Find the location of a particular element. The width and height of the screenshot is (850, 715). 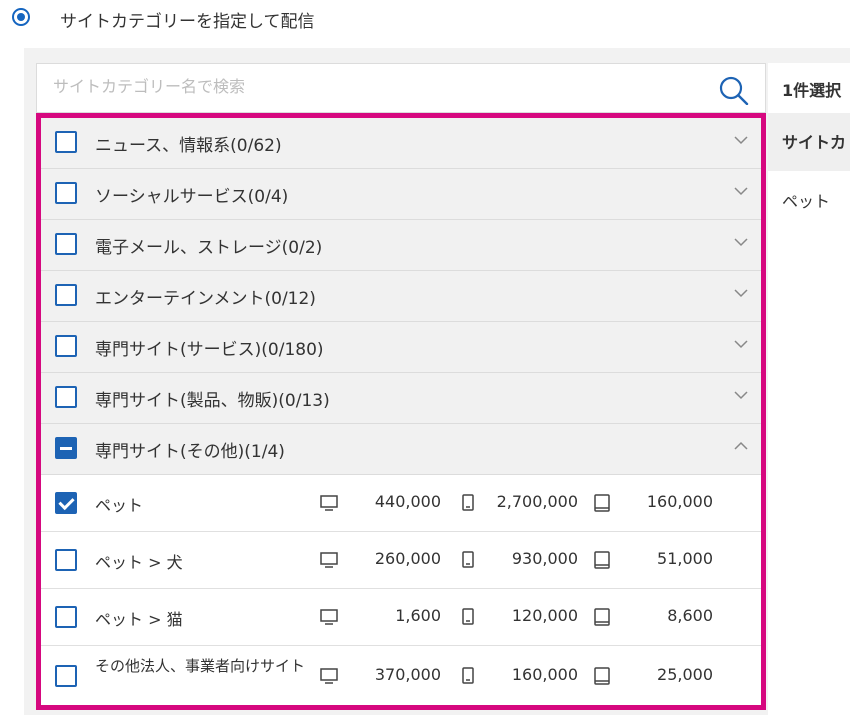

category-label: 専門サイト(その他)(1/4) is located at coordinates (190, 452).